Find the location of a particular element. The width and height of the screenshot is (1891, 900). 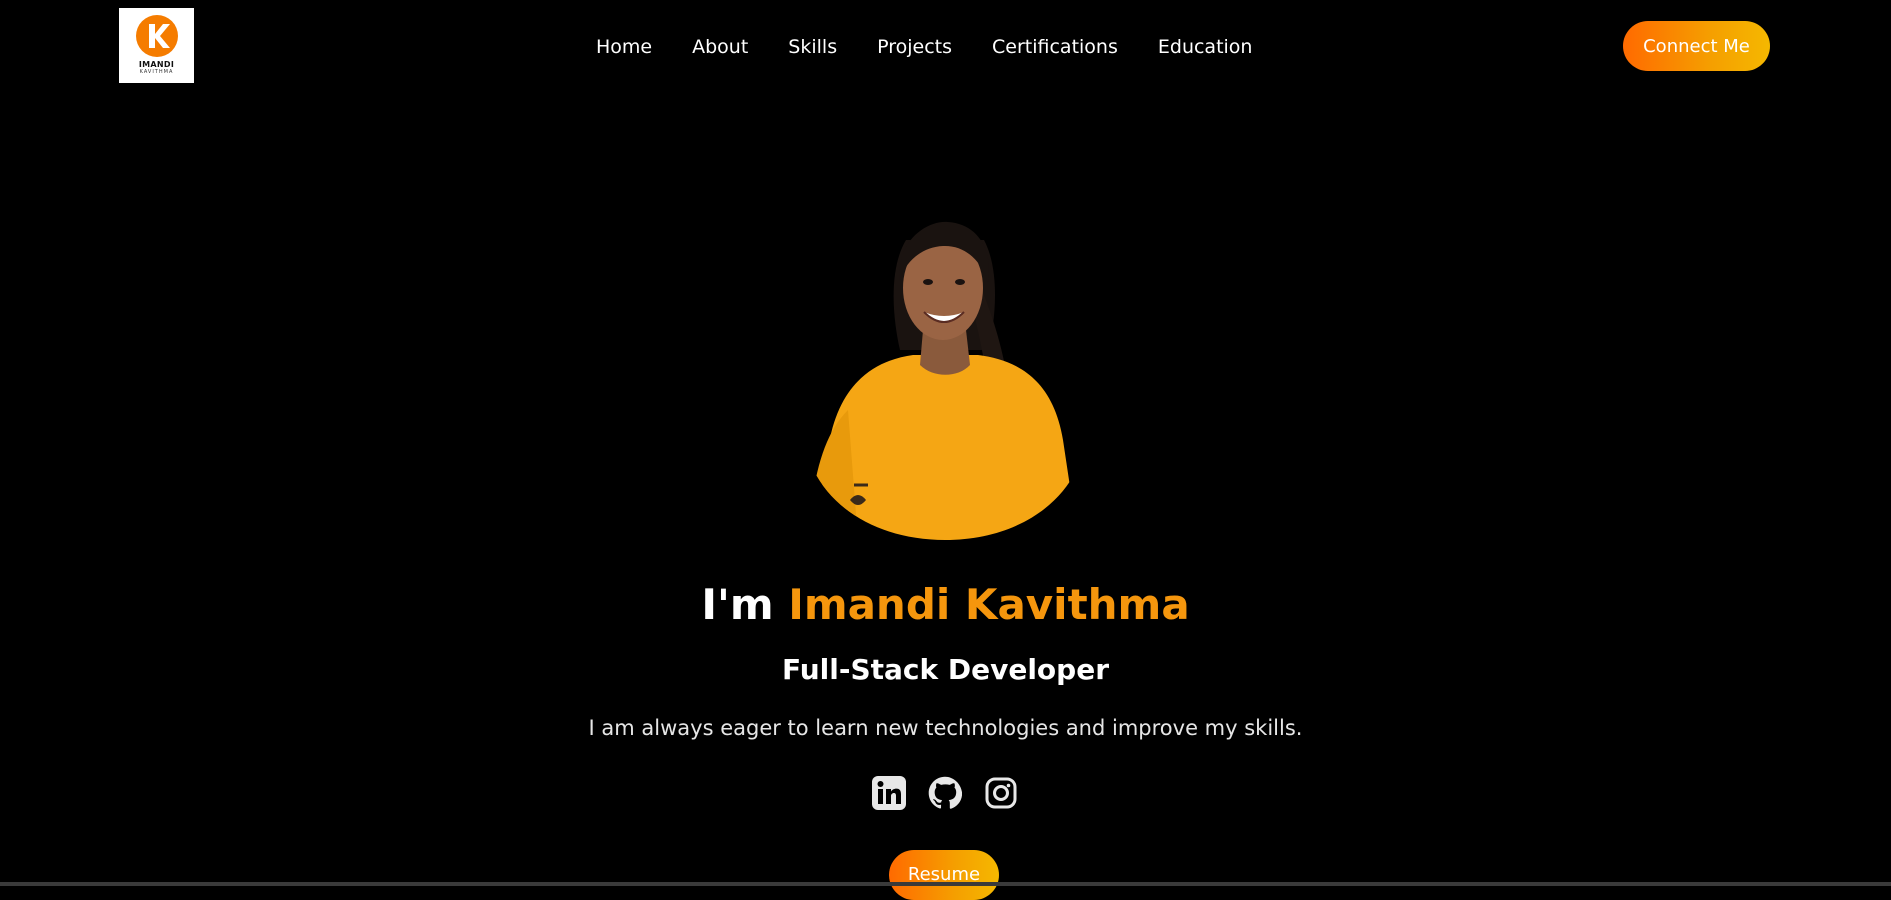

nav-skills: Skills is located at coordinates (812, 47).